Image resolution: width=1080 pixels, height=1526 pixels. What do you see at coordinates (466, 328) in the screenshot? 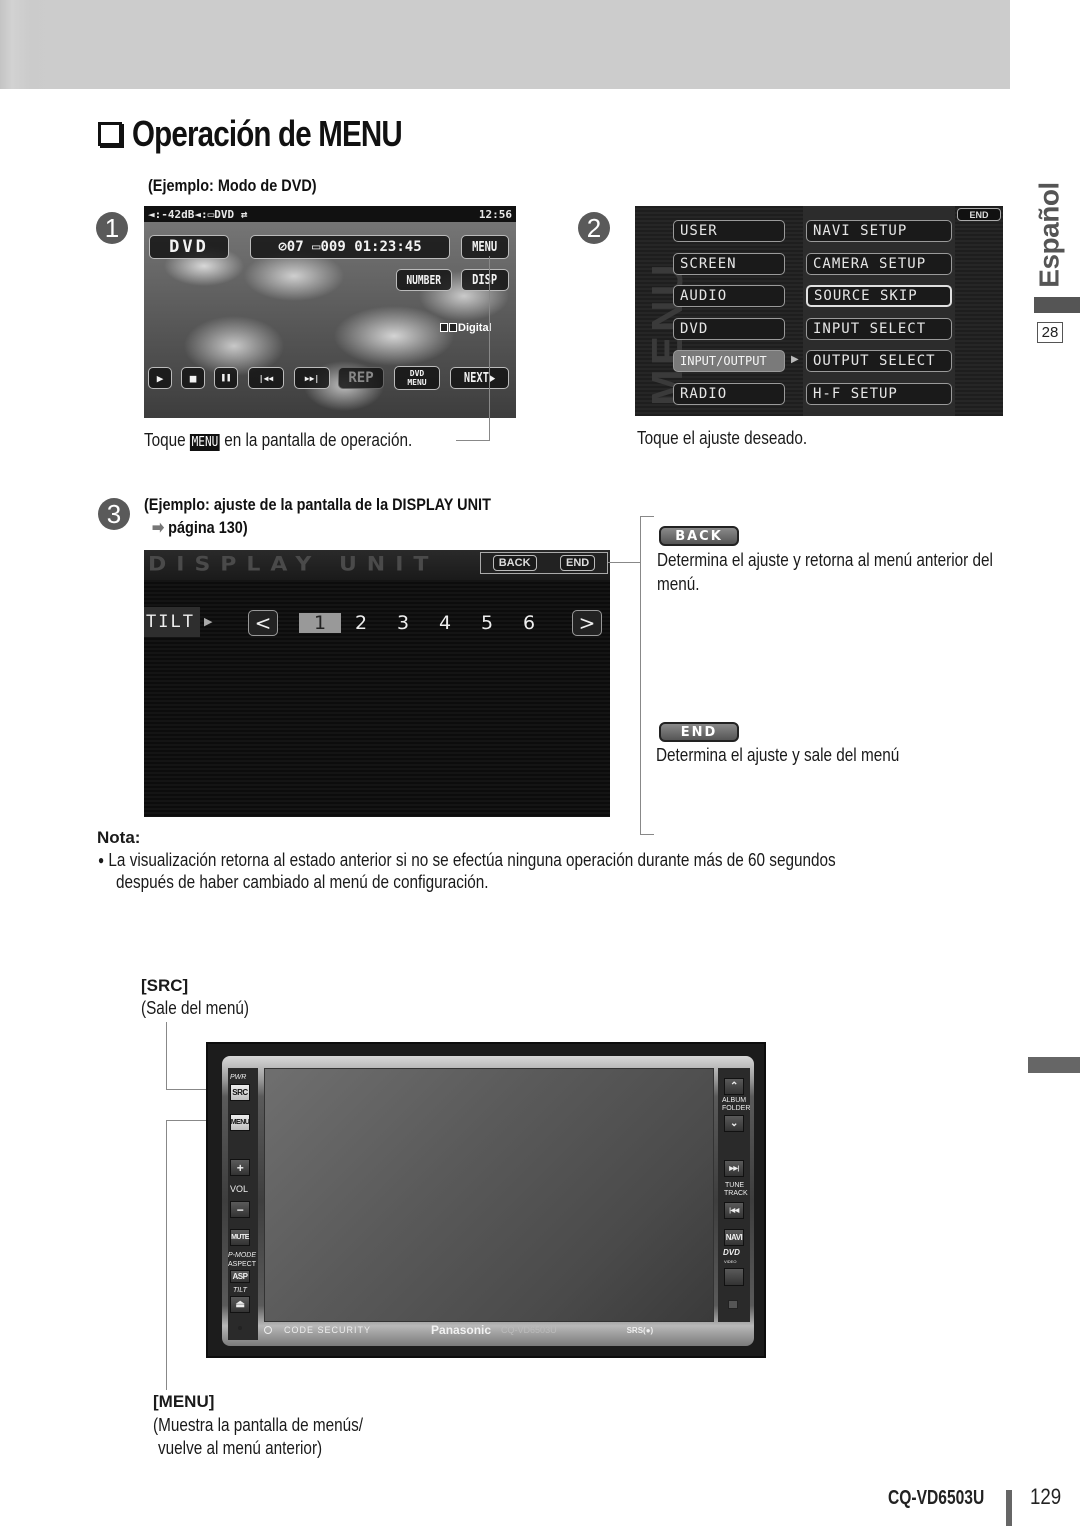
I see `dolby-digital-badge: Digital` at bounding box center [466, 328].